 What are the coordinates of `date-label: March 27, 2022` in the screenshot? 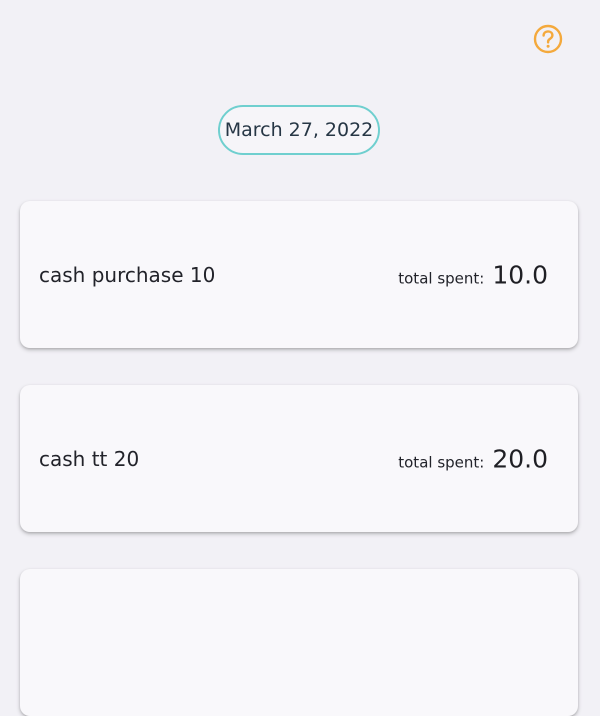 It's located at (299, 130).